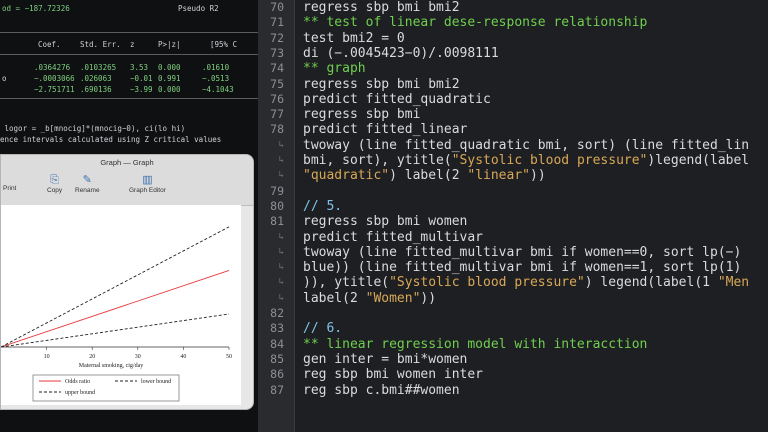 The image size is (768, 432). I want to click on line-number: 71, so click(277, 22).